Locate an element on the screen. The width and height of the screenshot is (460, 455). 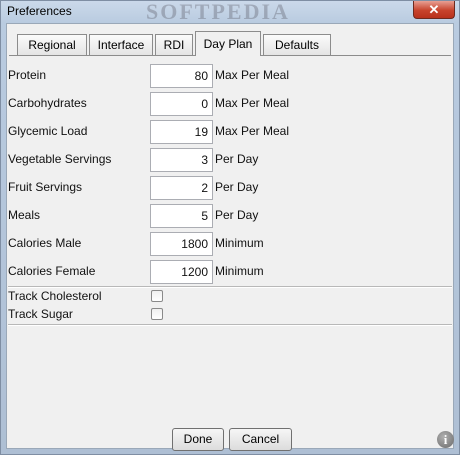
field-label: Protein is located at coordinates (27, 75).